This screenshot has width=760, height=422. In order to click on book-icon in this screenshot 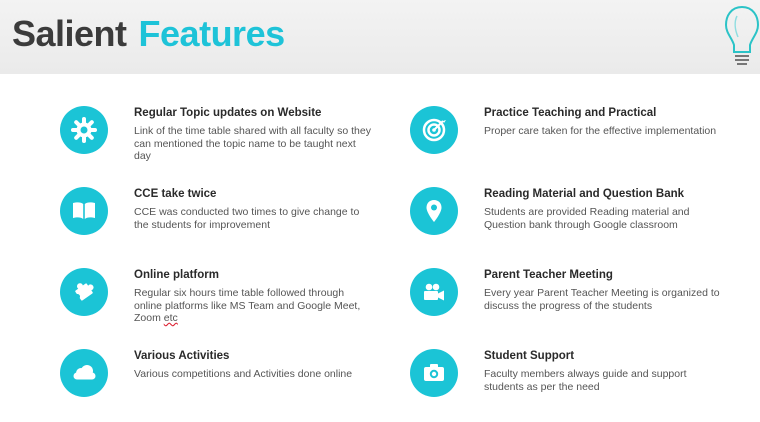, I will do `click(84, 210)`.